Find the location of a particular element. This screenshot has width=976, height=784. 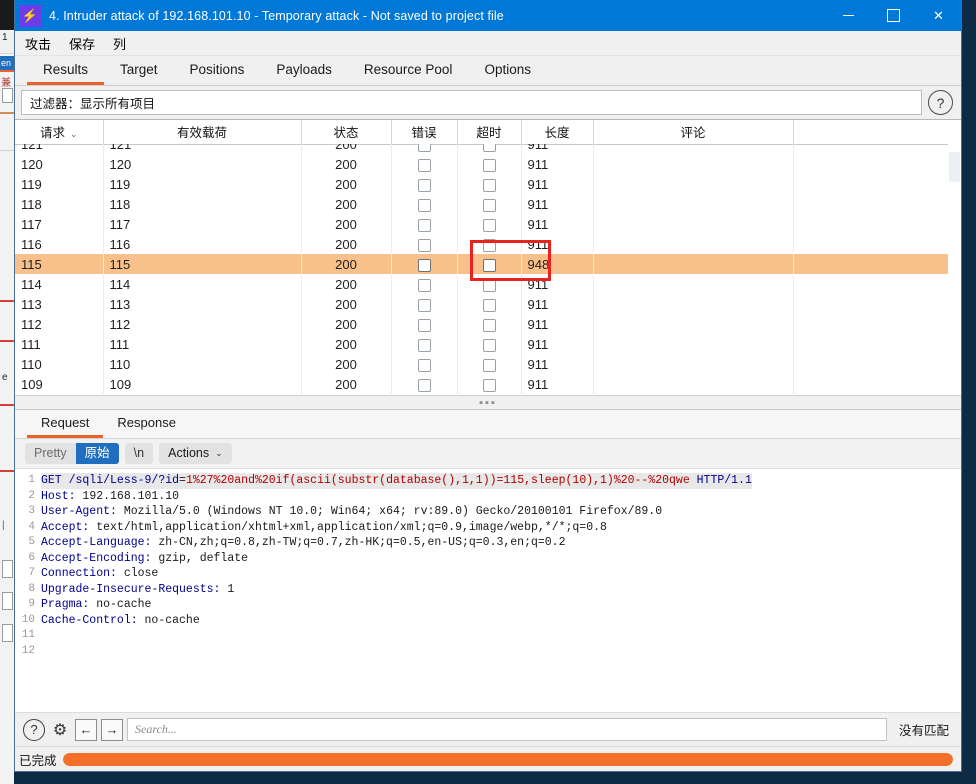

results-vertical-scrollbar is located at coordinates (954, 269).